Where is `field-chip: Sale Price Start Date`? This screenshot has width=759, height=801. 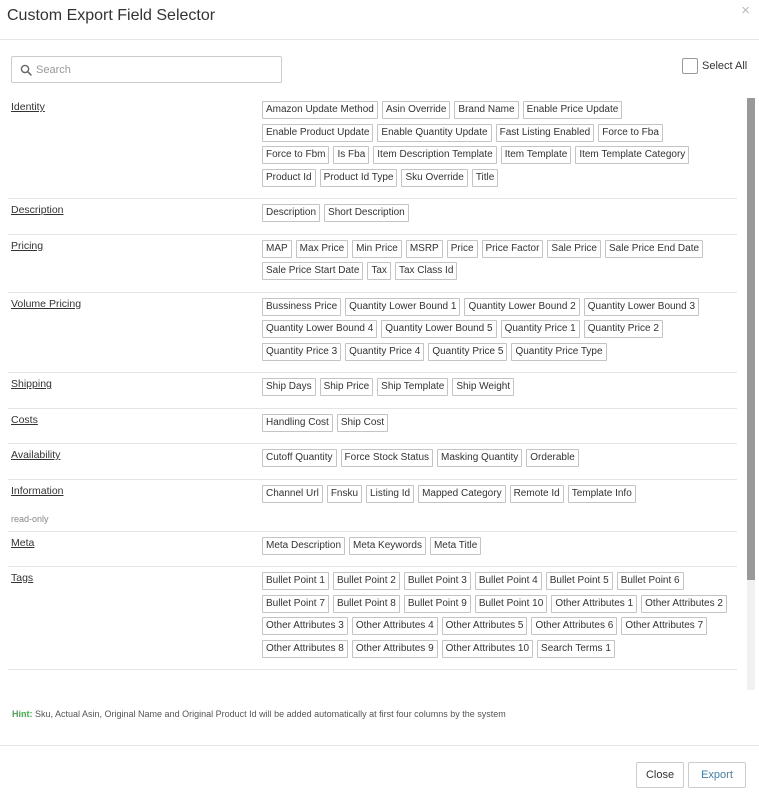 field-chip: Sale Price Start Date is located at coordinates (313, 271).